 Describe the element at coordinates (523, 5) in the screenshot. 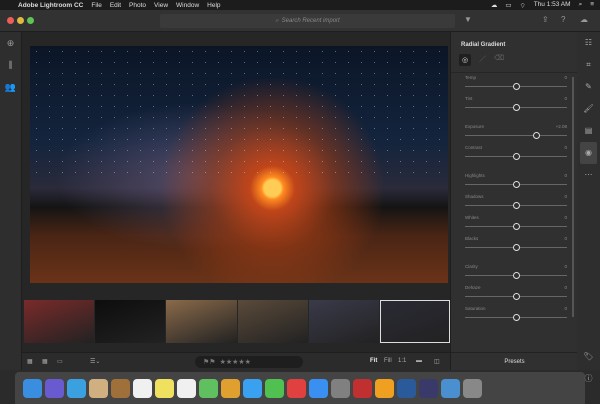

I see `wifi-icon: ⌔` at that location.